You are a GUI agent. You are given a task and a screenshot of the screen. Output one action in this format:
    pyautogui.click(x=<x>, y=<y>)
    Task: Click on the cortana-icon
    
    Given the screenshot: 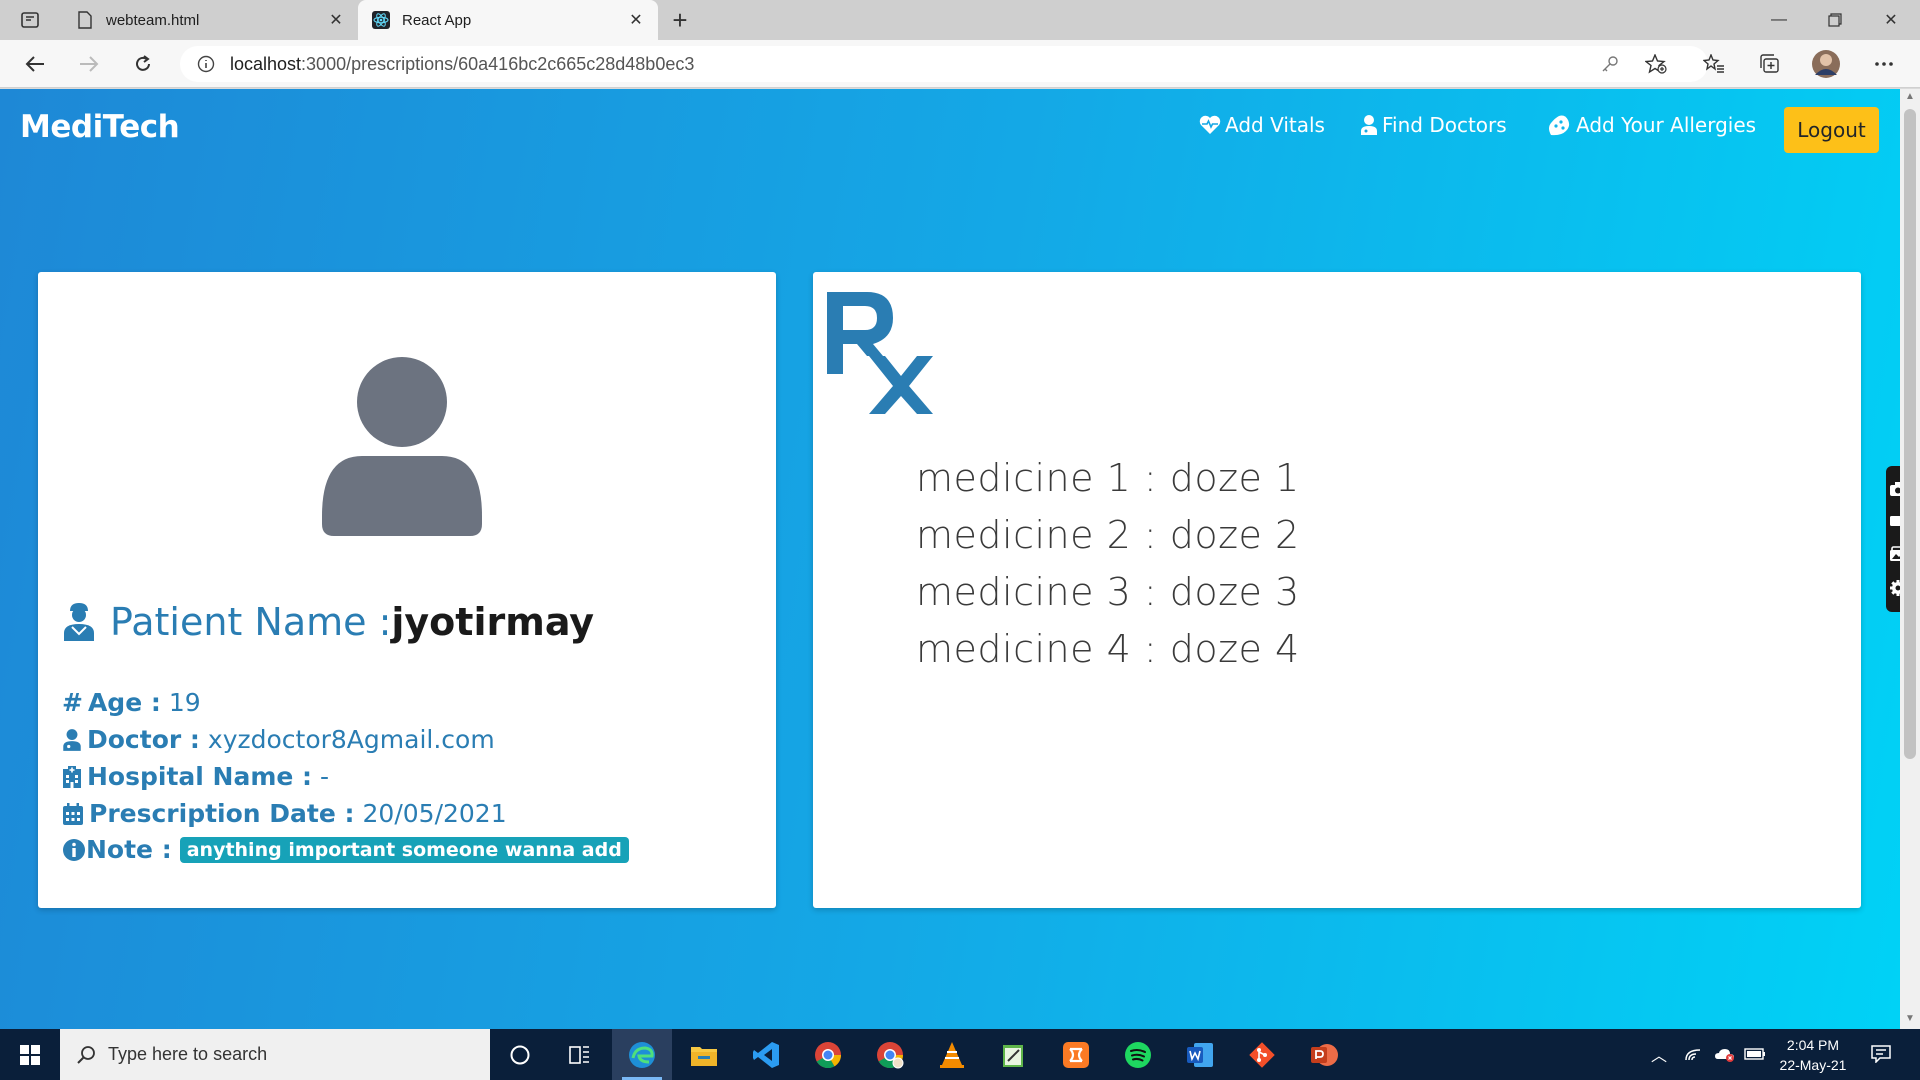 What is the action you would take?
    pyautogui.click(x=520, y=1054)
    